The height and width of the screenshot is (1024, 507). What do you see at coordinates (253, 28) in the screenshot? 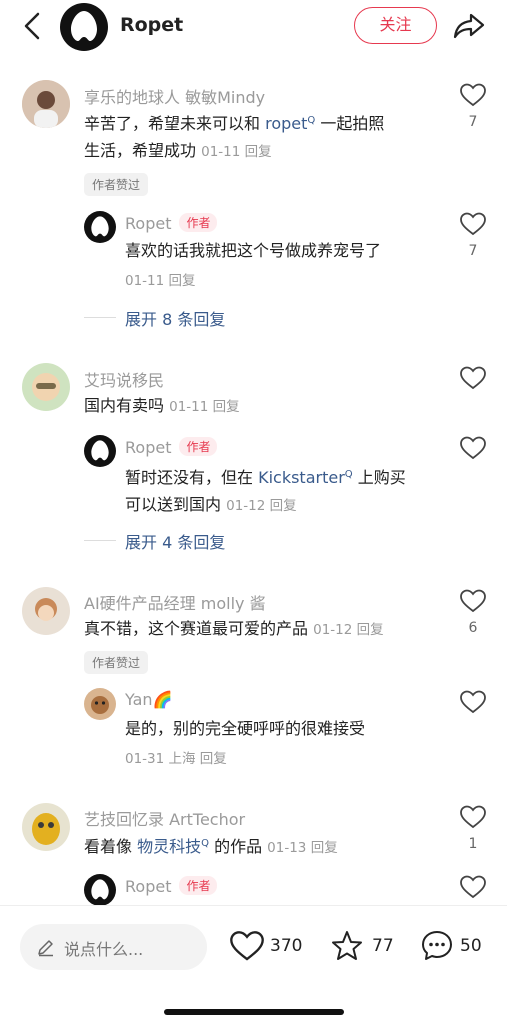
I see `top-bar: Ropet 关注` at bounding box center [253, 28].